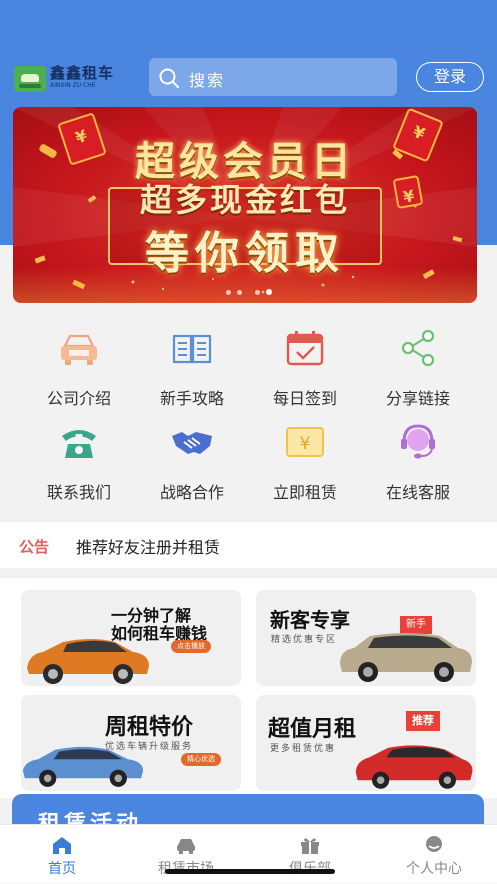 This screenshot has width=497, height=884. Describe the element at coordinates (192, 443) in the screenshot. I see `handshake-icon` at that location.